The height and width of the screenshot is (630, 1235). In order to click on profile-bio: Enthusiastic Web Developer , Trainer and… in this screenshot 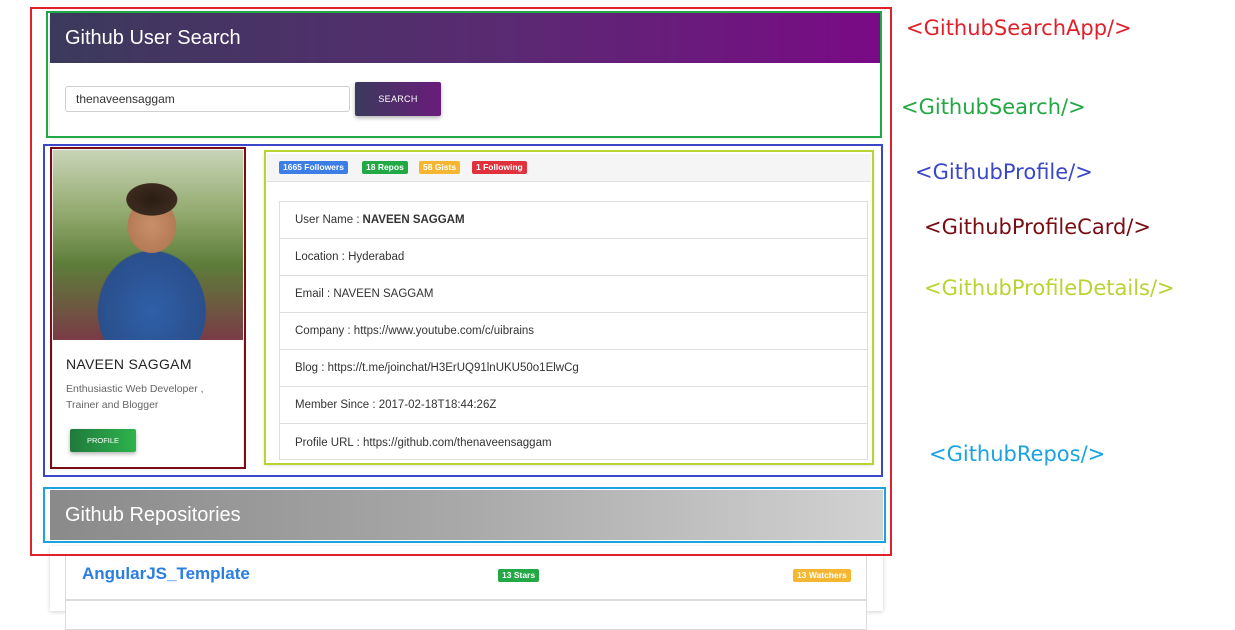, I will do `click(135, 397)`.